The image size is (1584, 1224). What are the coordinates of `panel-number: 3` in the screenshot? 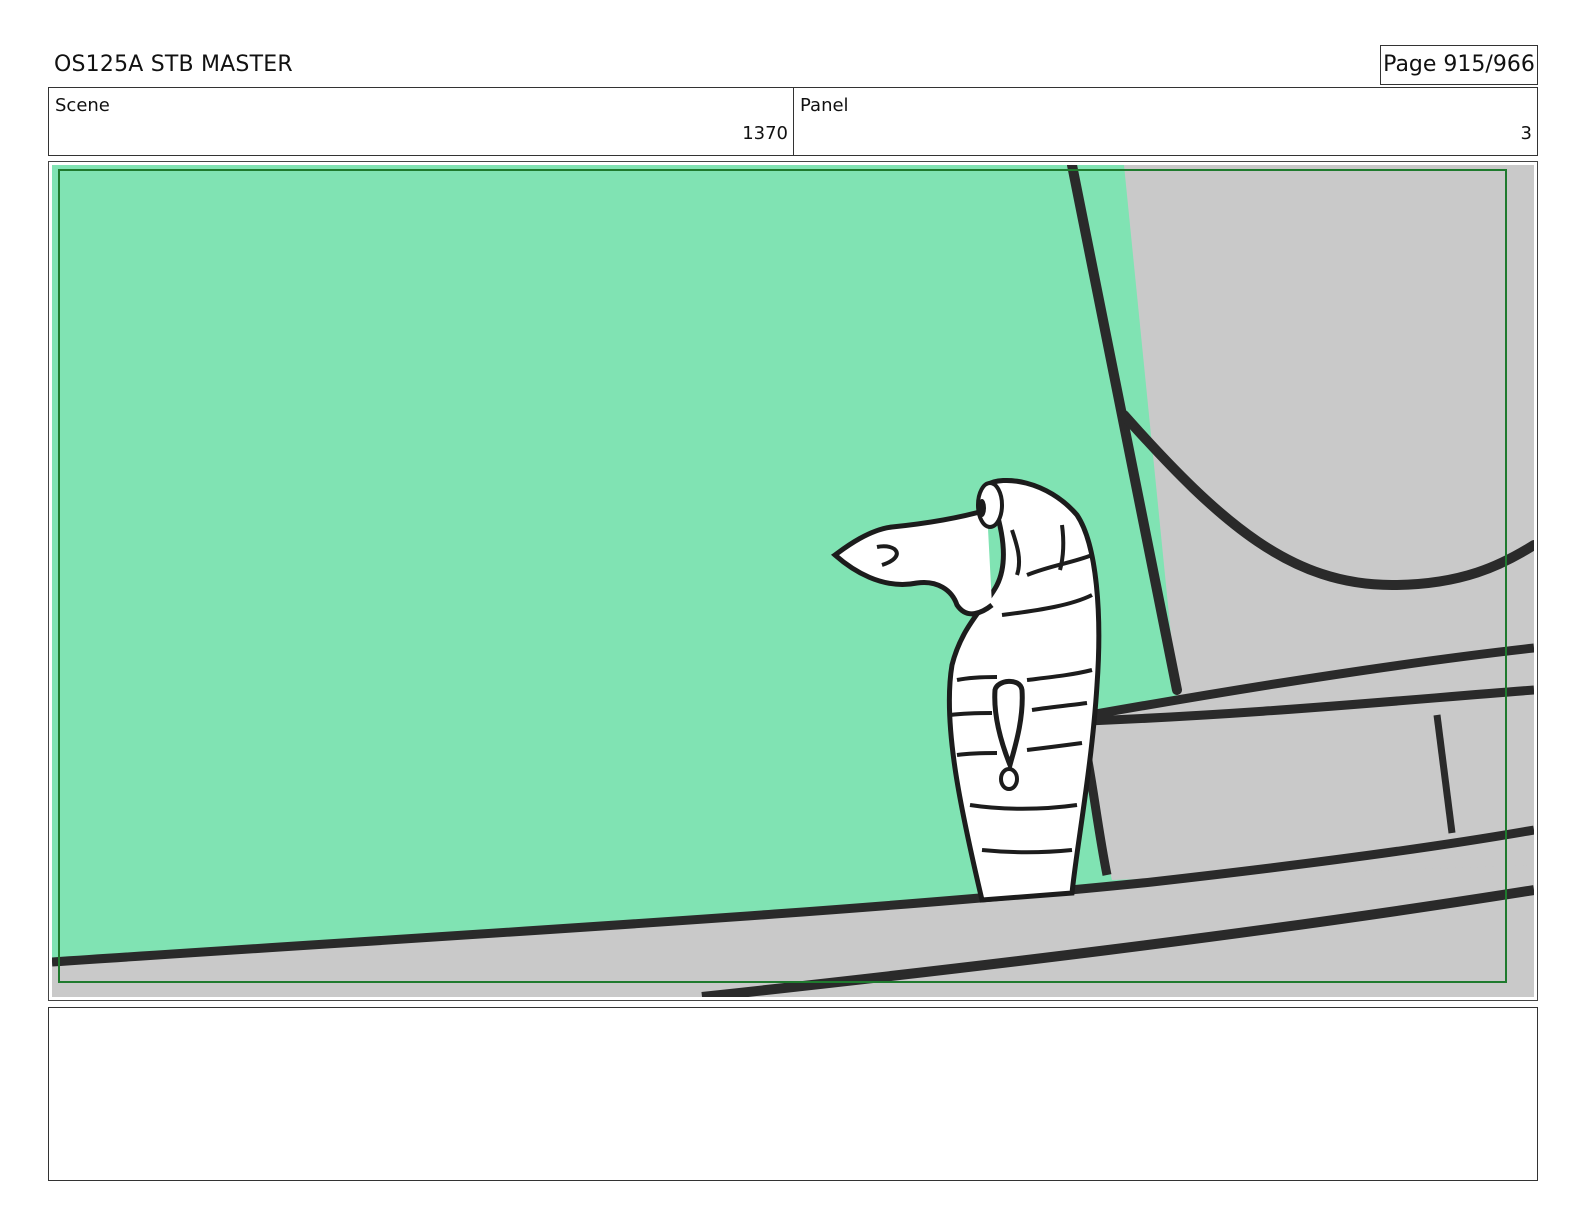 It's located at (1526, 133).